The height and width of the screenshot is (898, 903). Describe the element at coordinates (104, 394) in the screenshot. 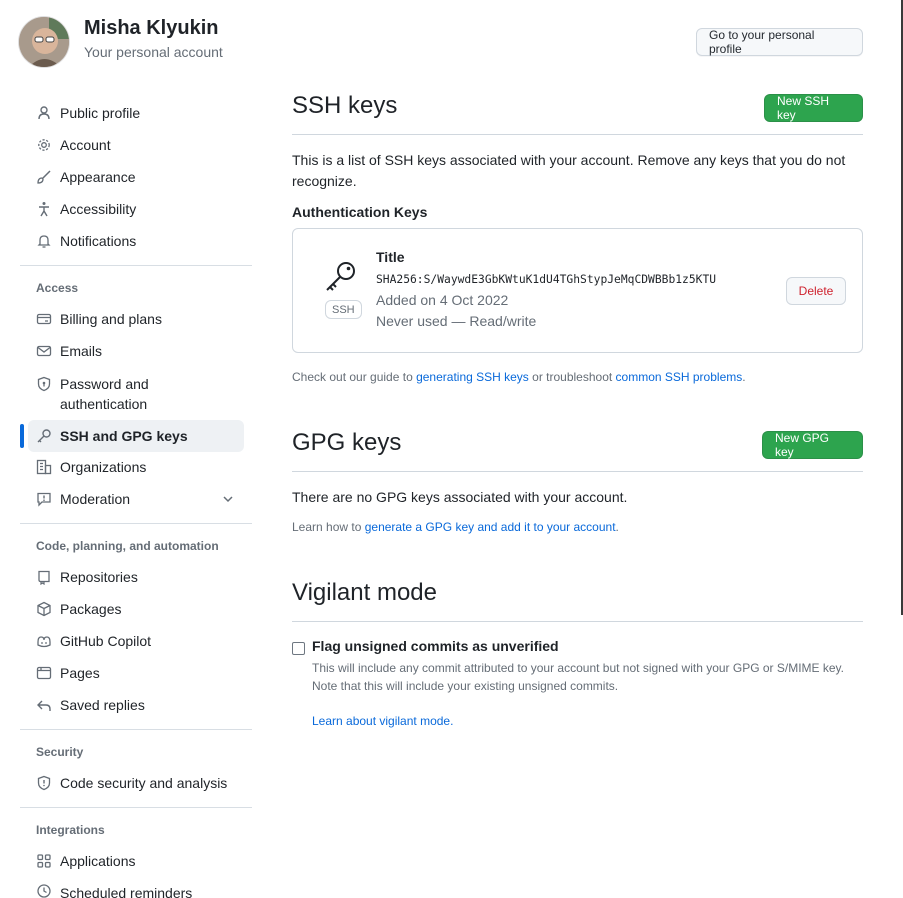

I see `sidebar-item-label: Password and authentication` at that location.